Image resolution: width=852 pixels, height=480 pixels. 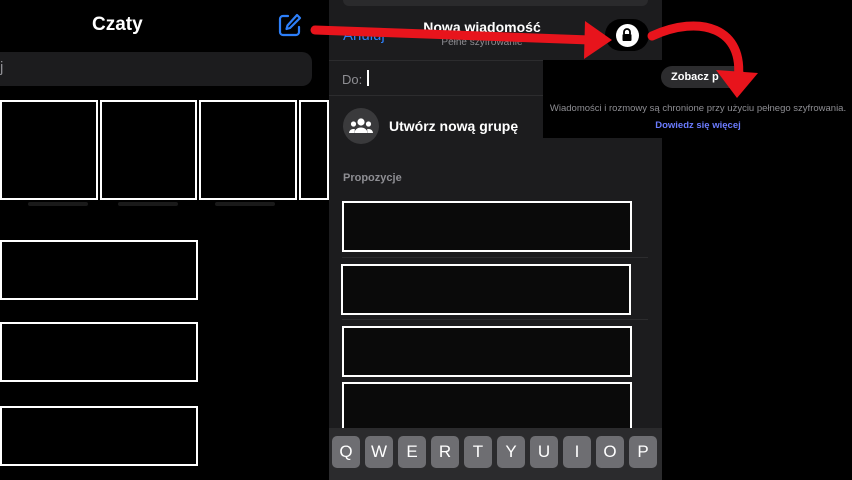 What do you see at coordinates (290, 25) in the screenshot?
I see `compose-icon` at bounding box center [290, 25].